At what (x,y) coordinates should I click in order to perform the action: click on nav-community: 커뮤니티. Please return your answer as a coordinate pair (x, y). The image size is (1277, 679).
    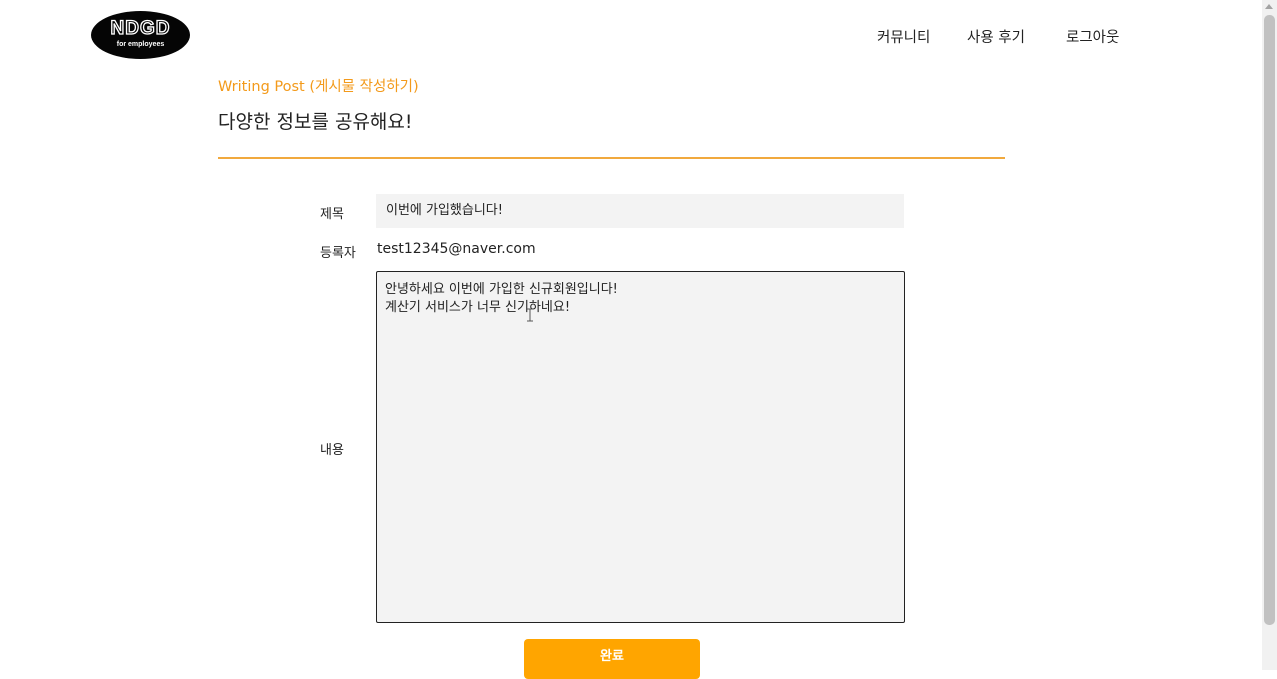
    Looking at the image, I should click on (903, 36).